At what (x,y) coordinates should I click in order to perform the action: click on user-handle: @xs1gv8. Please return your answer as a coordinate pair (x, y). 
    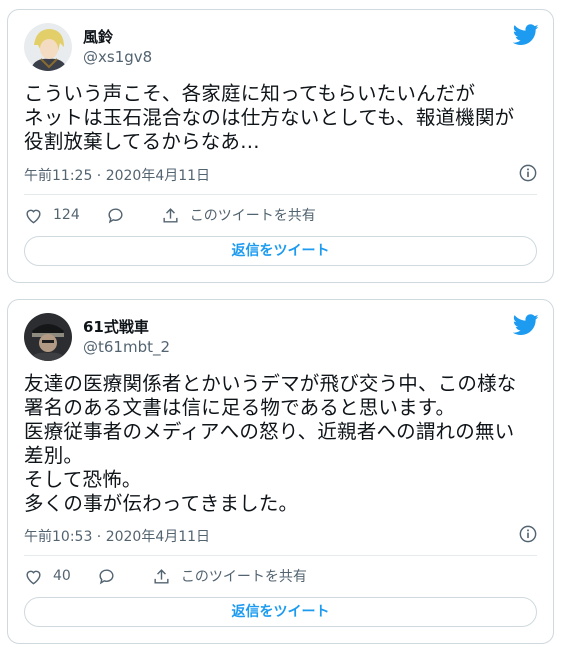
    Looking at the image, I should click on (117, 57).